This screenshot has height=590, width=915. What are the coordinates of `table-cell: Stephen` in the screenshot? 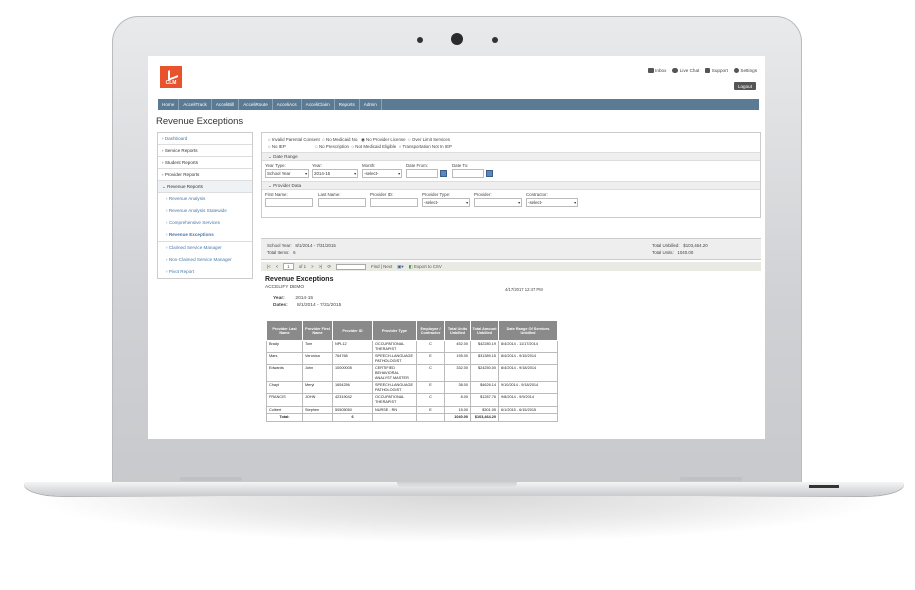 It's located at (317, 410).